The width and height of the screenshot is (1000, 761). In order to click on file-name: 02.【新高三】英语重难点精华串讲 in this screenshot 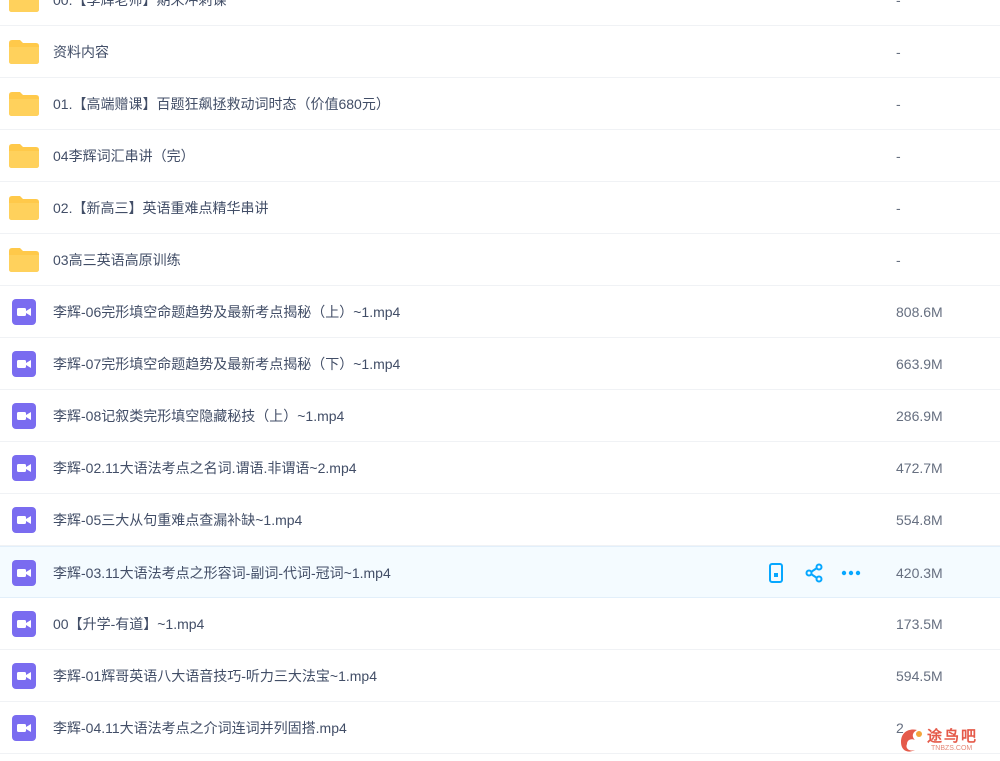, I will do `click(160, 208)`.